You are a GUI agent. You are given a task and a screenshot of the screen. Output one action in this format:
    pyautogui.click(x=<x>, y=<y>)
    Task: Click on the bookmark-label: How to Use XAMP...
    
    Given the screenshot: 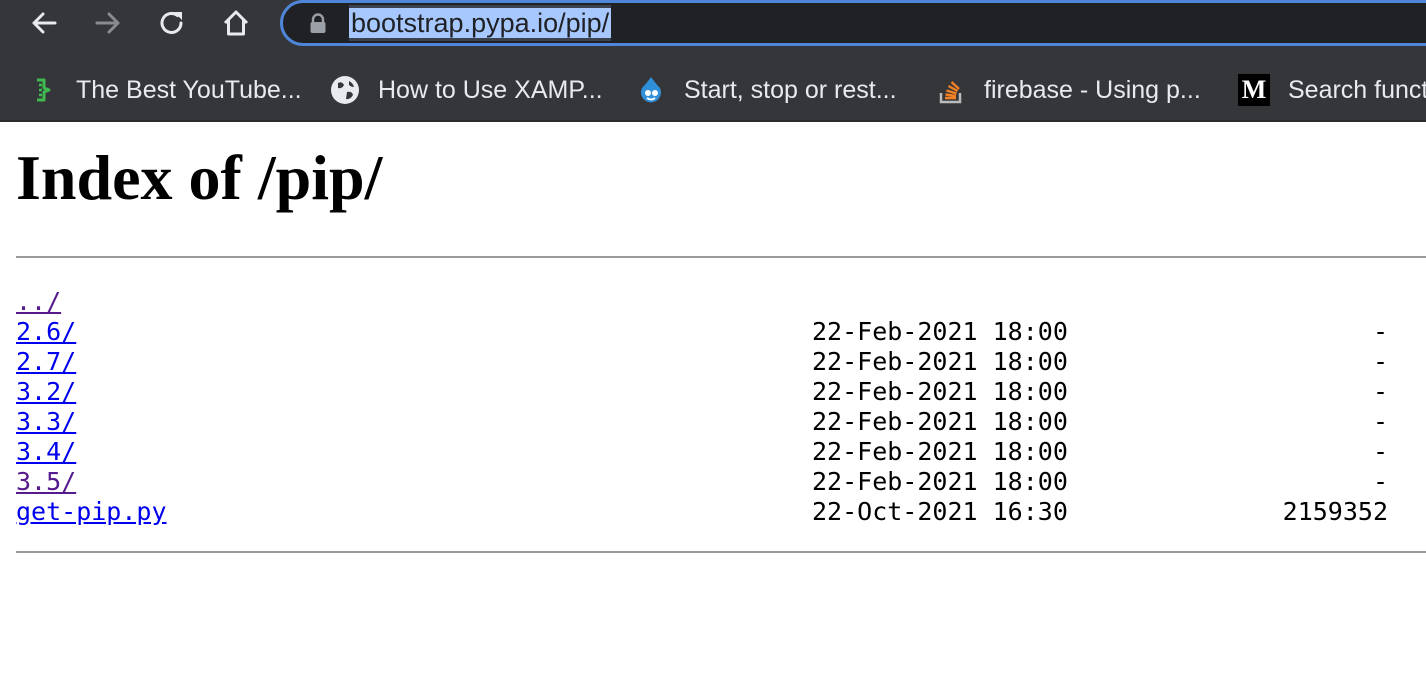 What is the action you would take?
    pyautogui.click(x=490, y=89)
    